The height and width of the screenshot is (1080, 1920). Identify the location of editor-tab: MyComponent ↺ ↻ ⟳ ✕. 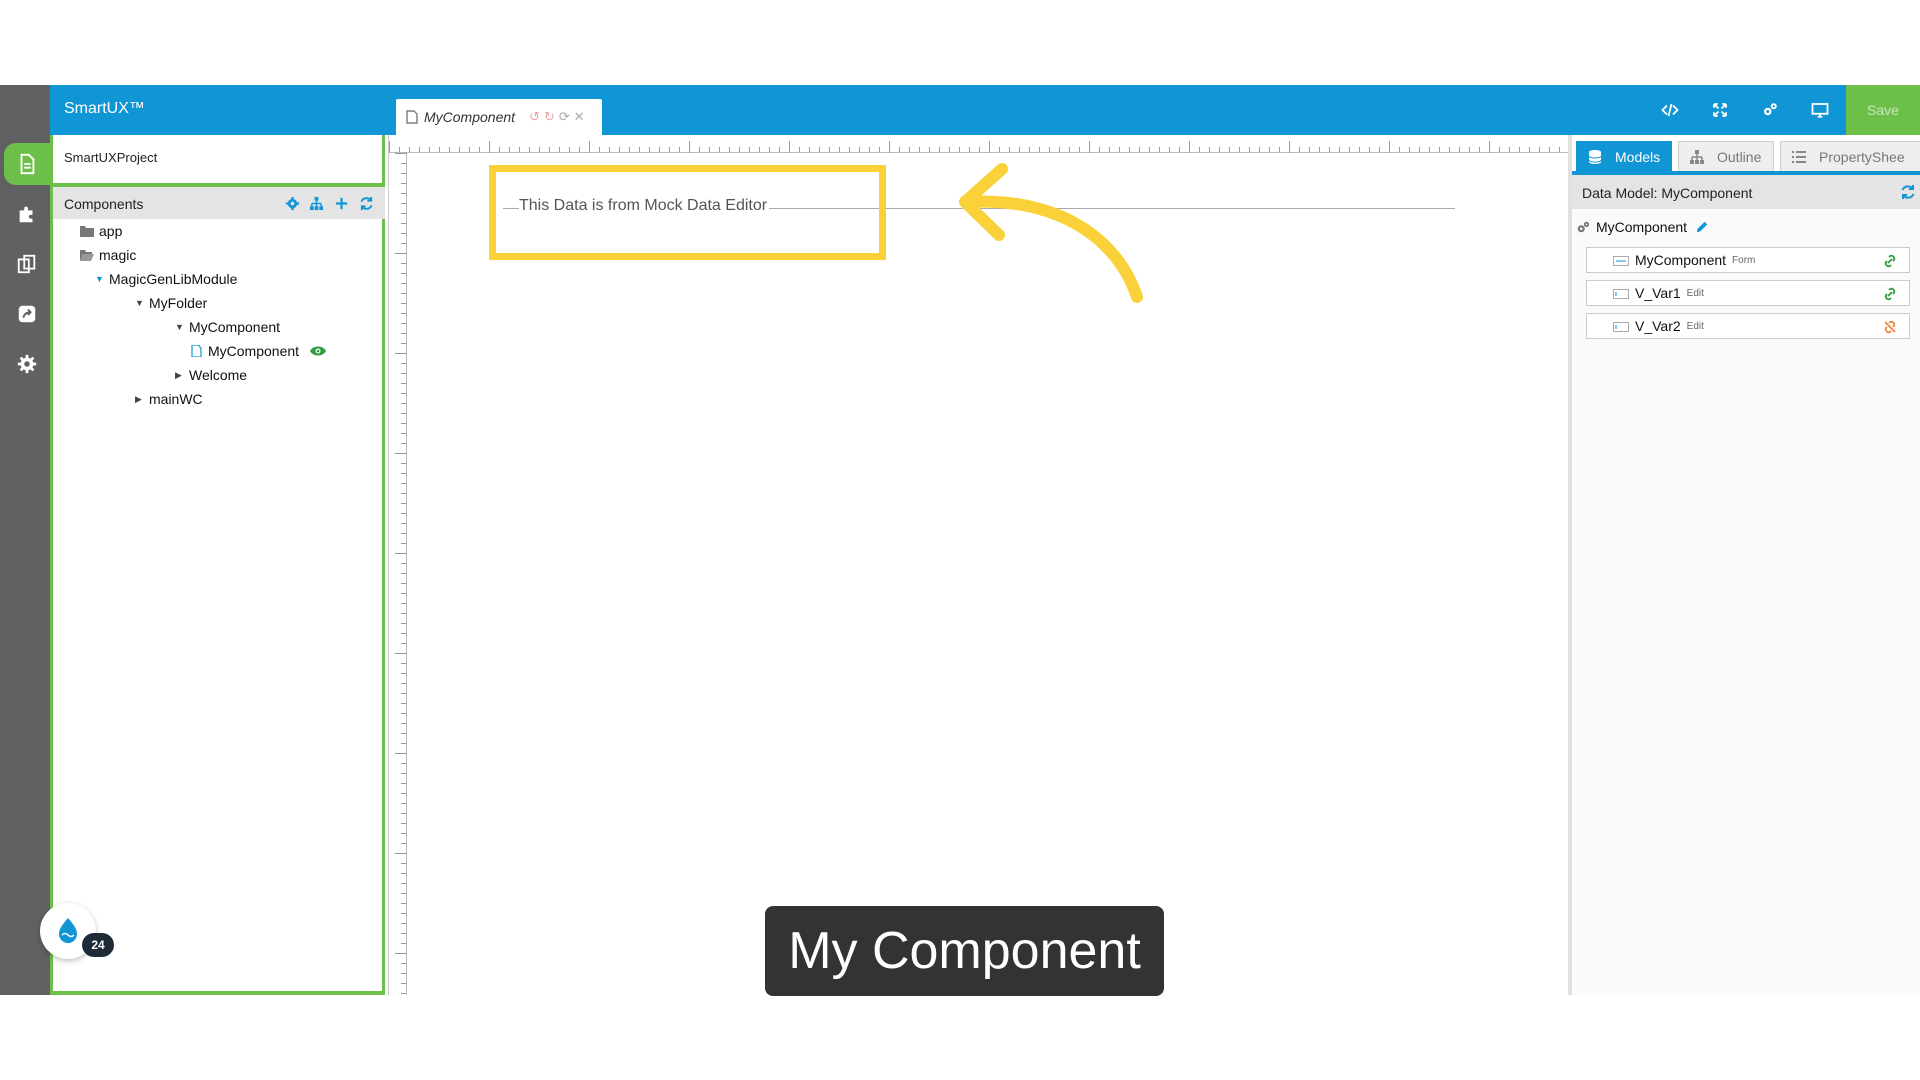
(499, 117).